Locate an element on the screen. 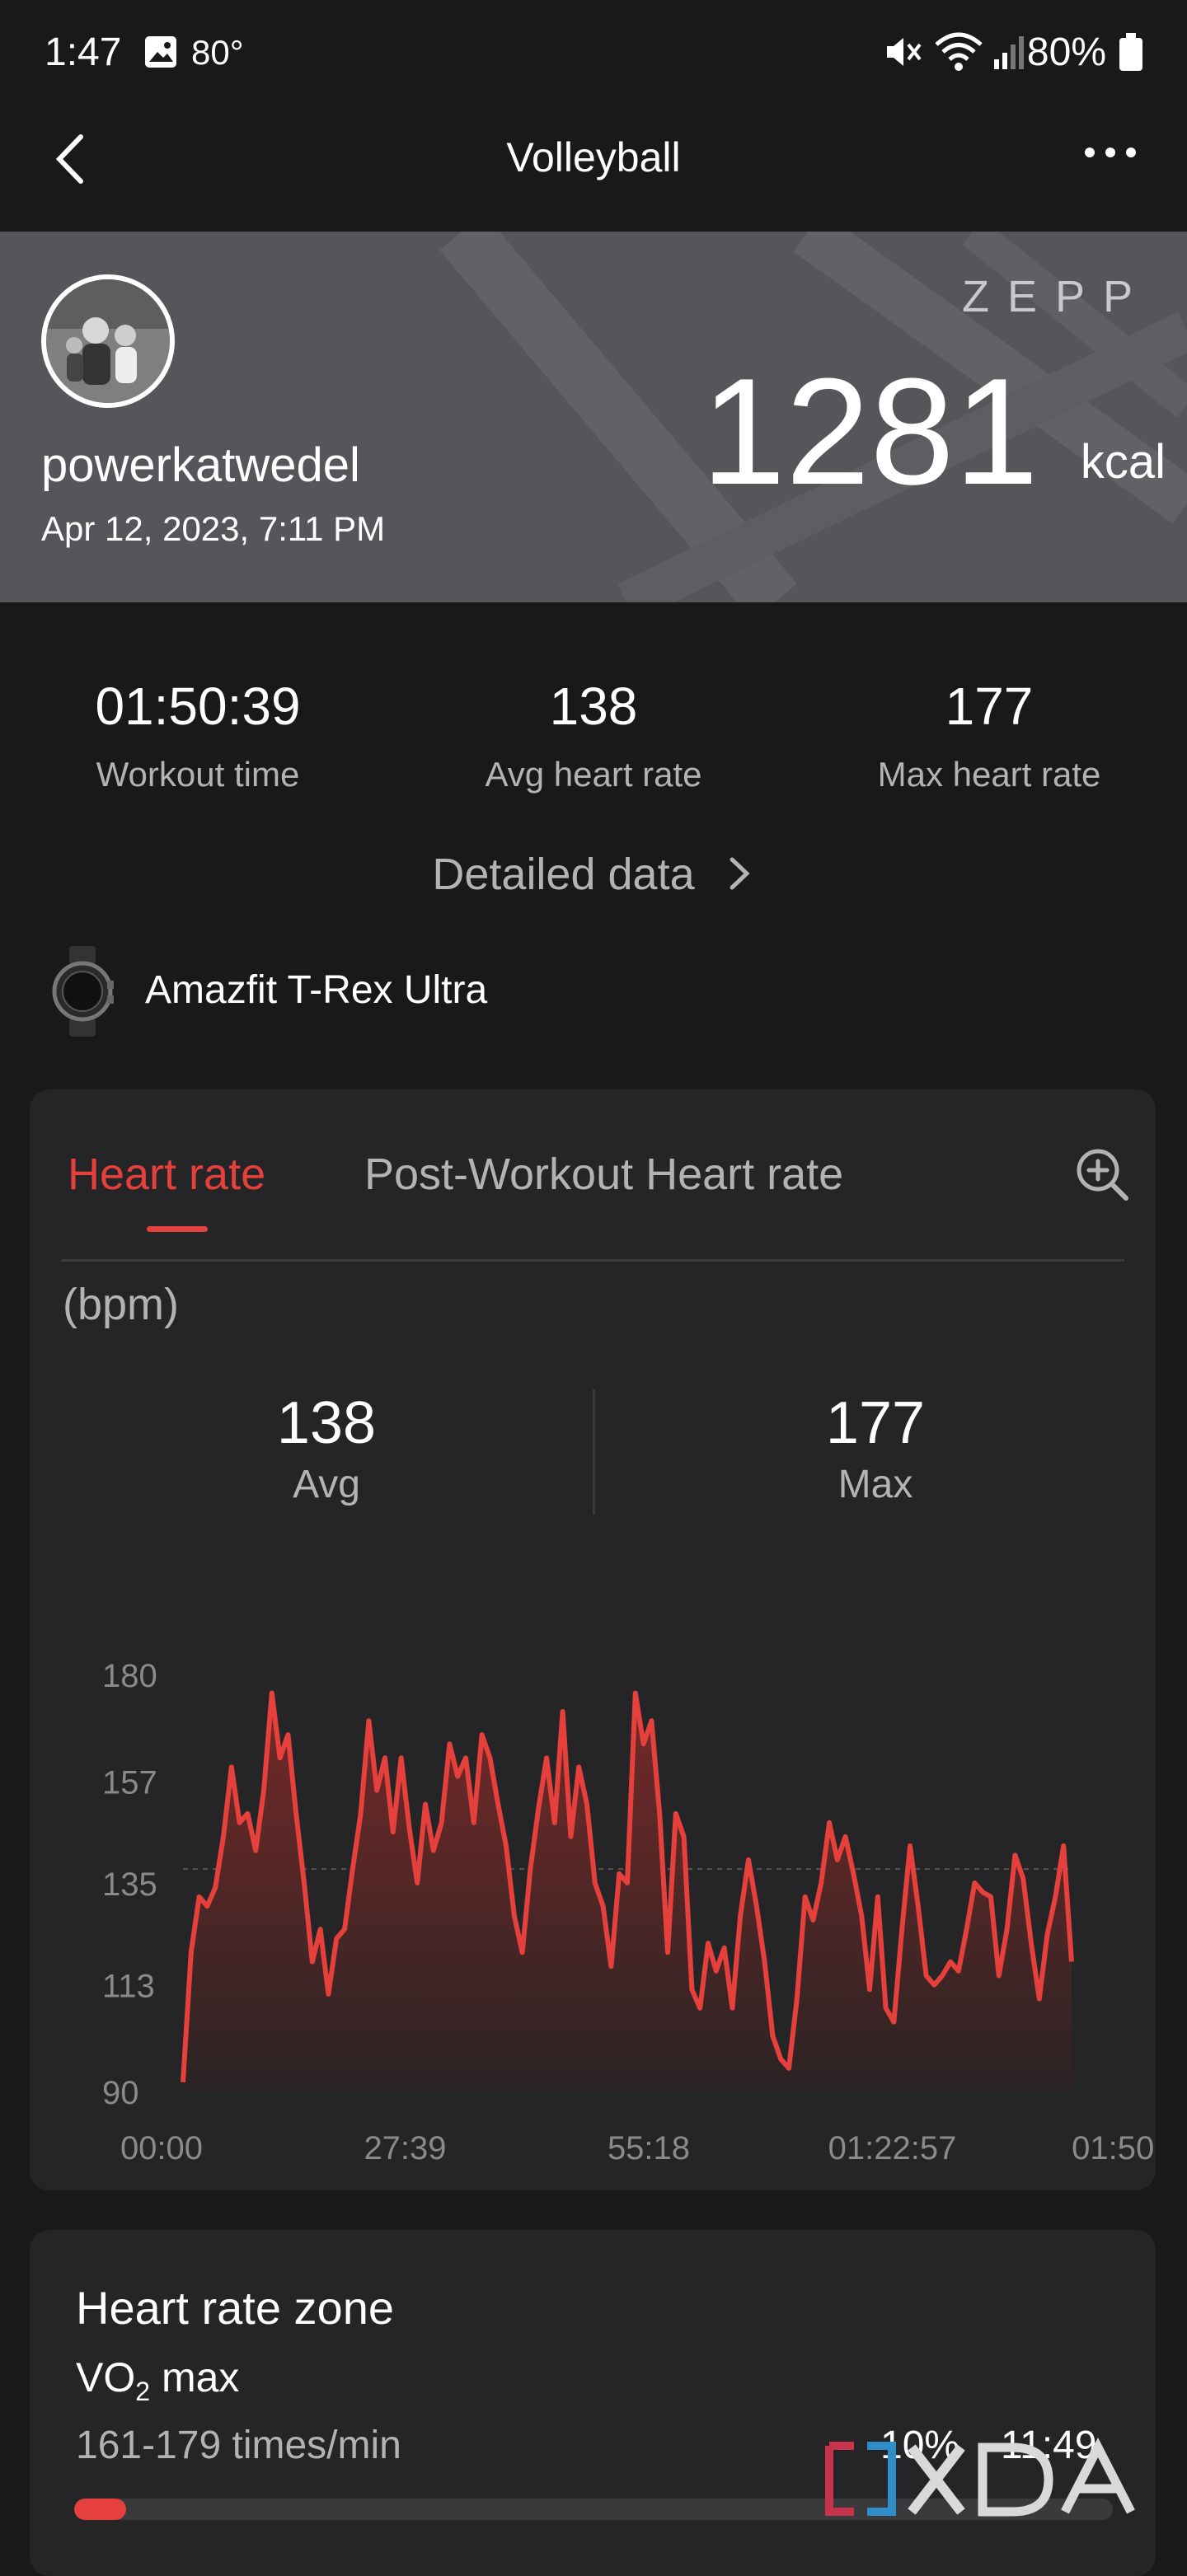  max-label: Max is located at coordinates (875, 1484).